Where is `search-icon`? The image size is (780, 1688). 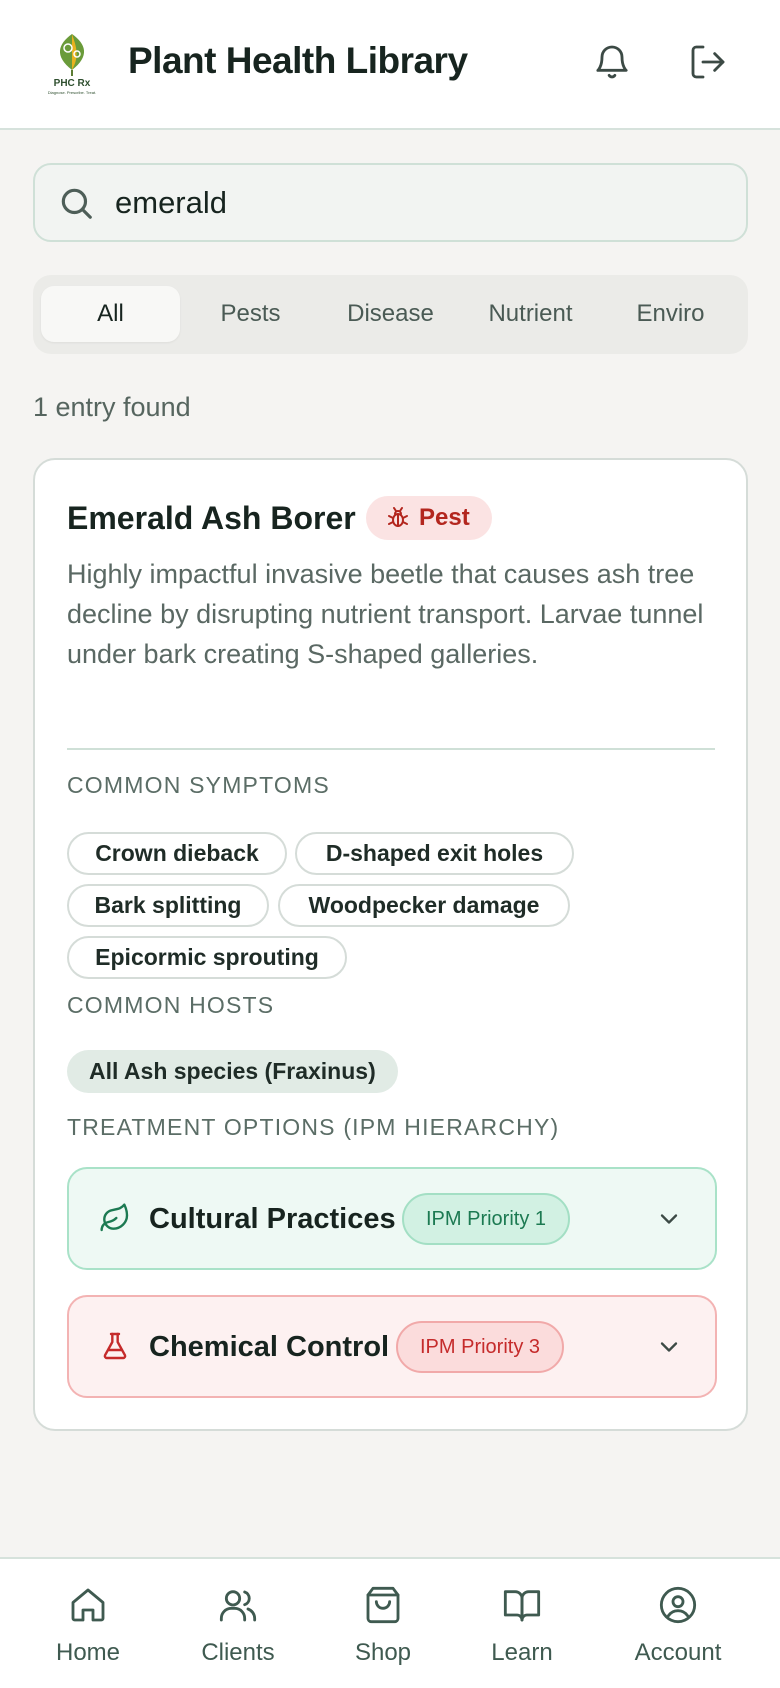 search-icon is located at coordinates (76, 203).